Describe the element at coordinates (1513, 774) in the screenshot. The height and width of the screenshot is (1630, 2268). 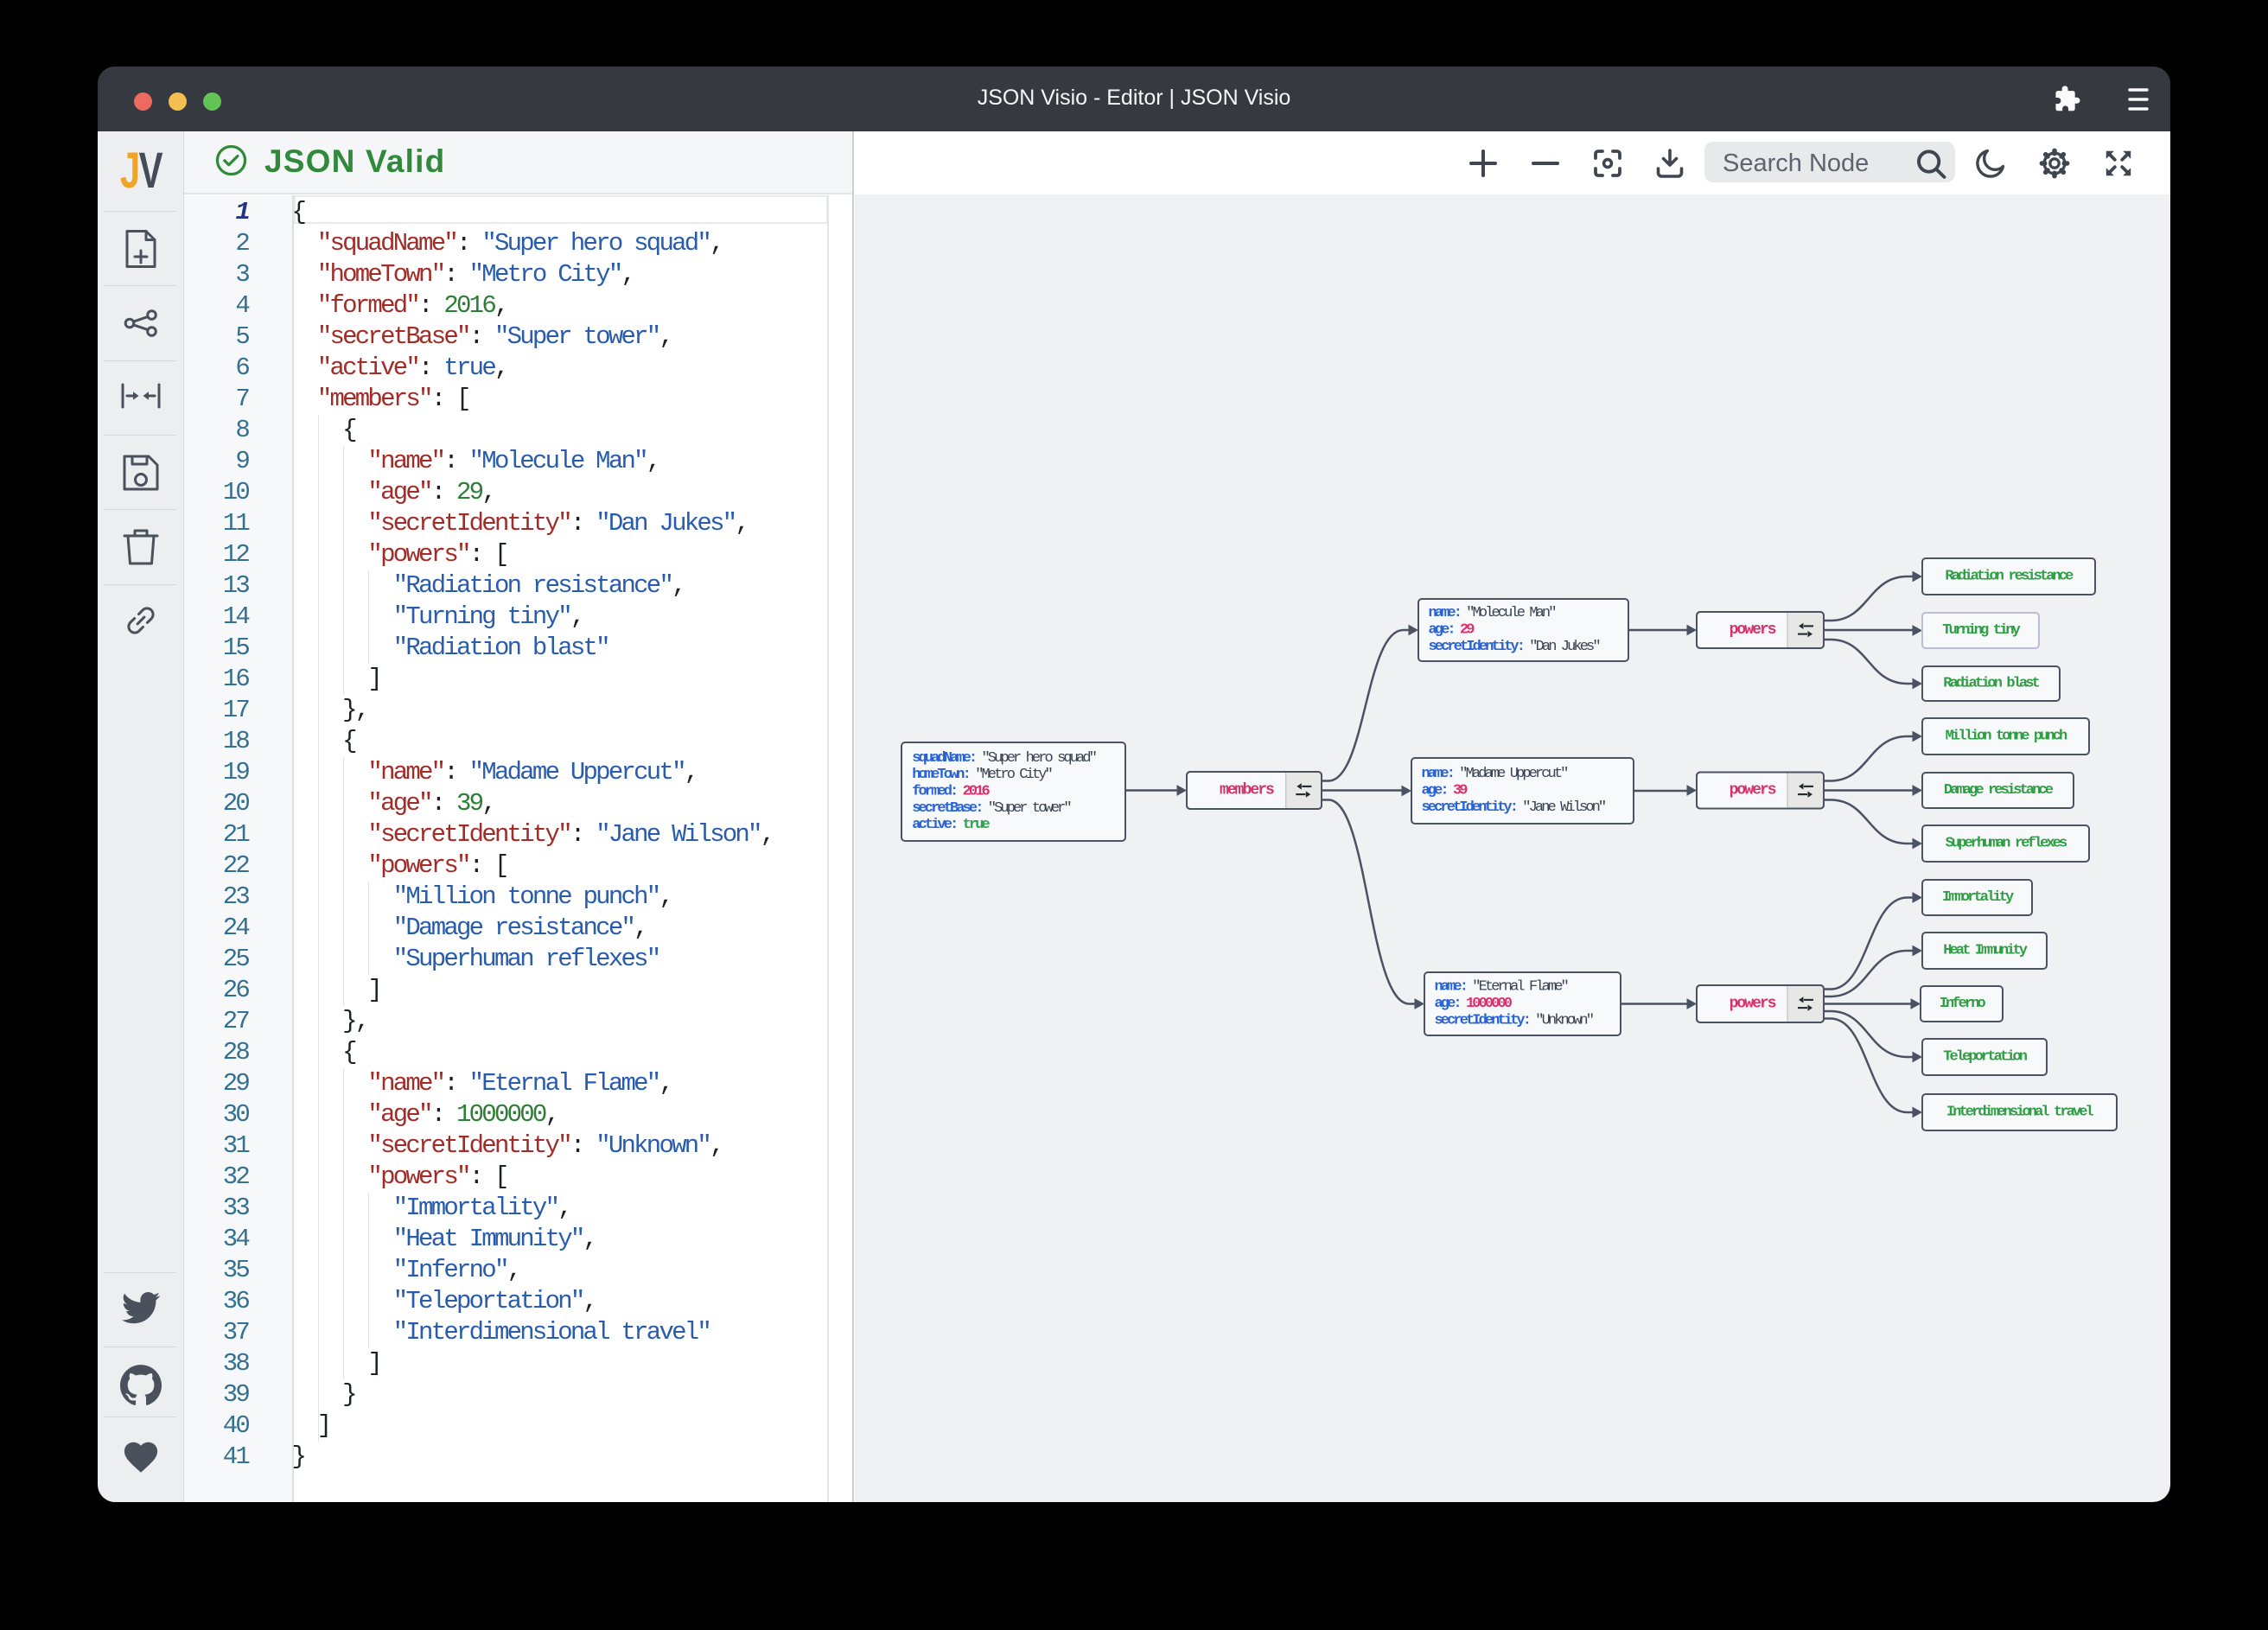
I see `svg-text: "Madame Uppercut"` at that location.